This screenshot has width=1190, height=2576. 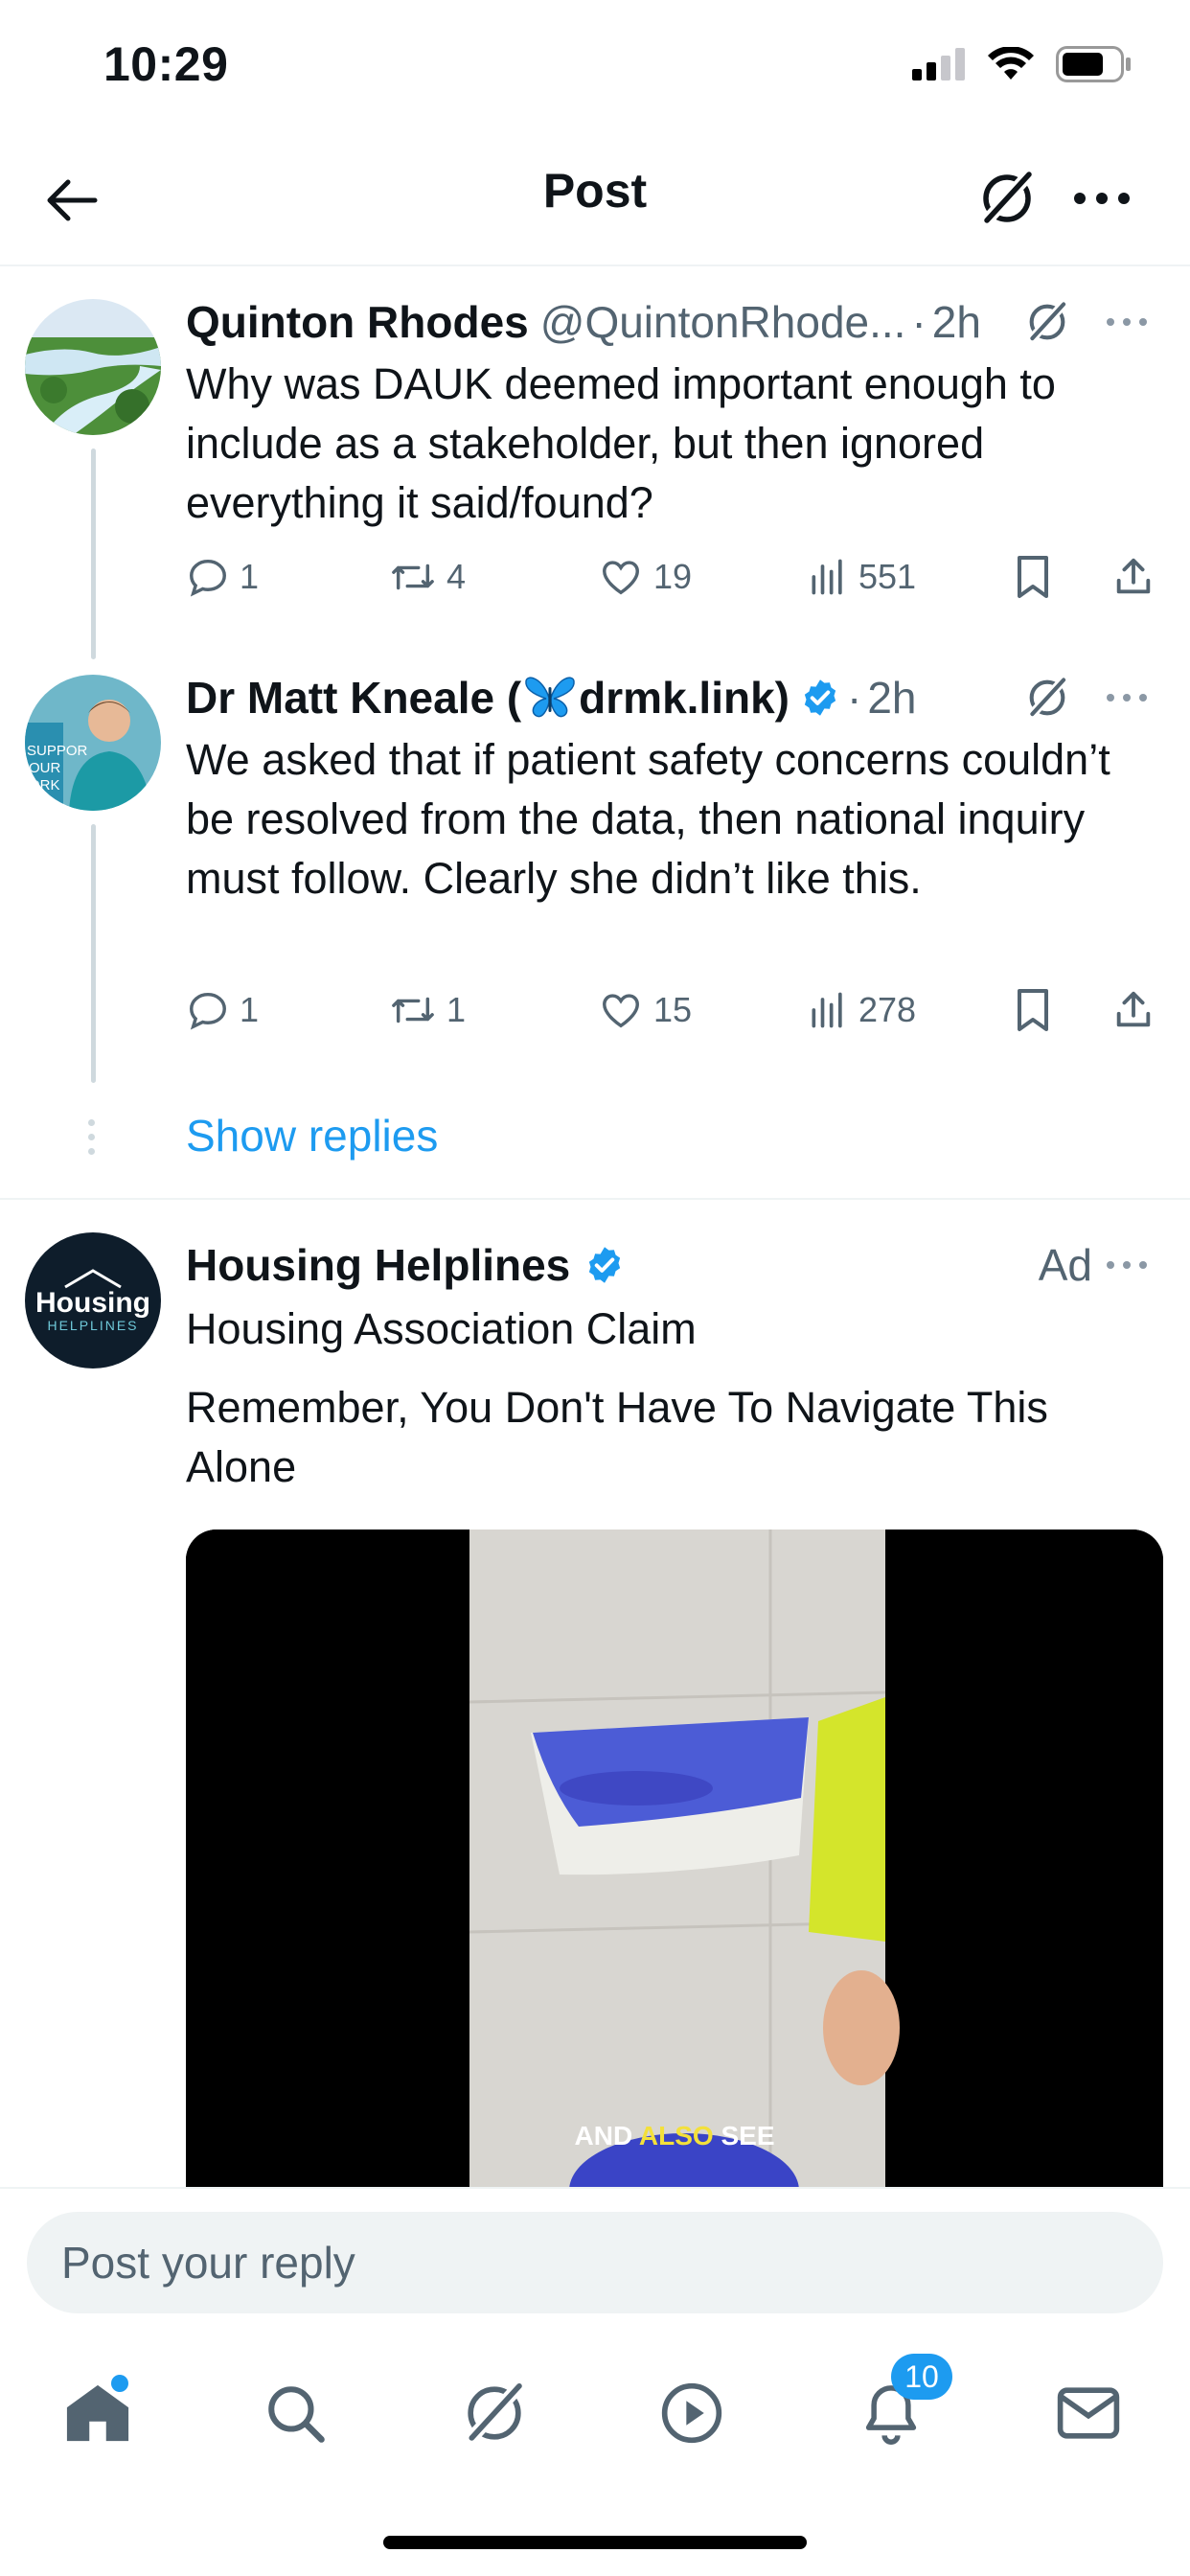 I want to click on wifi-icon, so click(x=1011, y=63).